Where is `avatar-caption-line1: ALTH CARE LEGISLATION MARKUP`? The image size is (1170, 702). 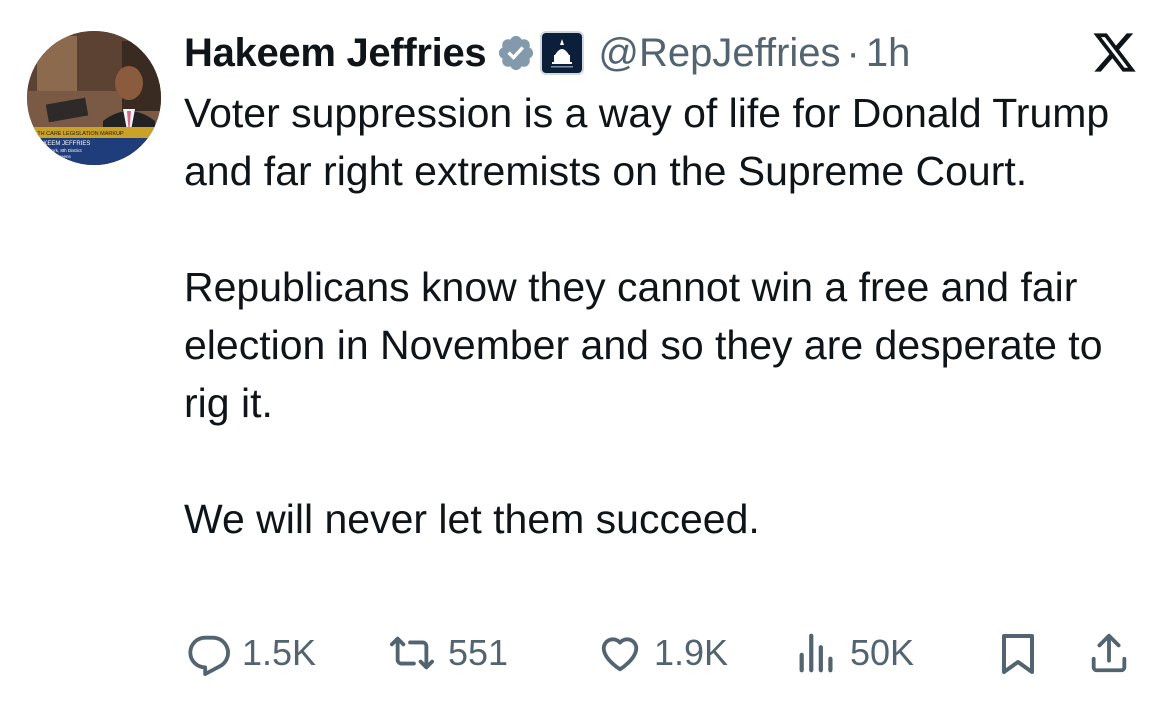
avatar-caption-line1: ALTH CARE LEGISLATION MARKUP is located at coordinates (77, 134).